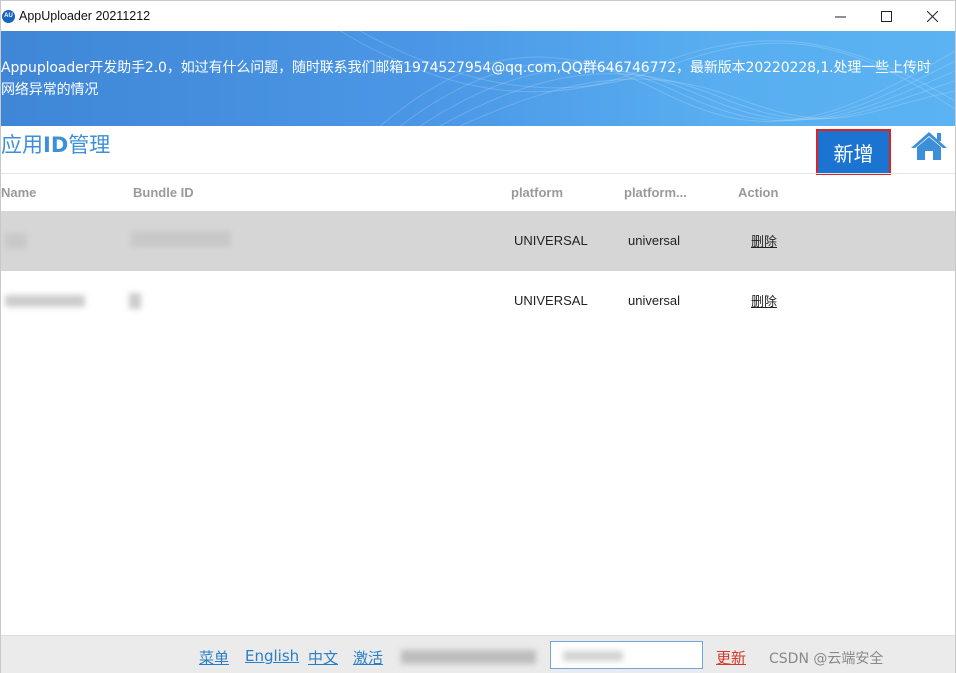  Describe the element at coordinates (50, 90) in the screenshot. I see `banner-line-2: 网络异常的情况` at that location.